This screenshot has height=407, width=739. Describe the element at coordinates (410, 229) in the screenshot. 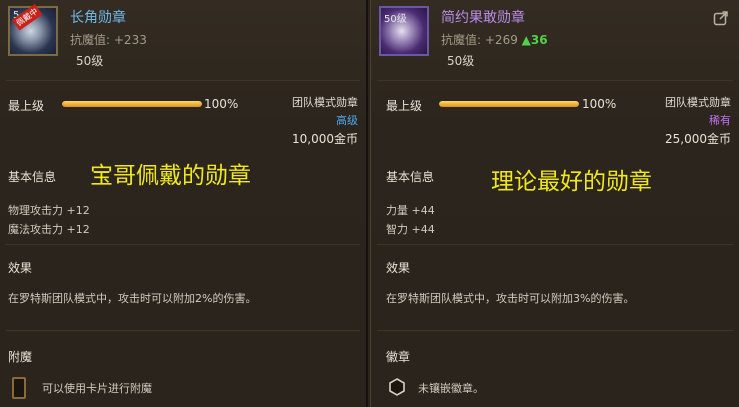

I see `stat-line: 智力 +44` at that location.